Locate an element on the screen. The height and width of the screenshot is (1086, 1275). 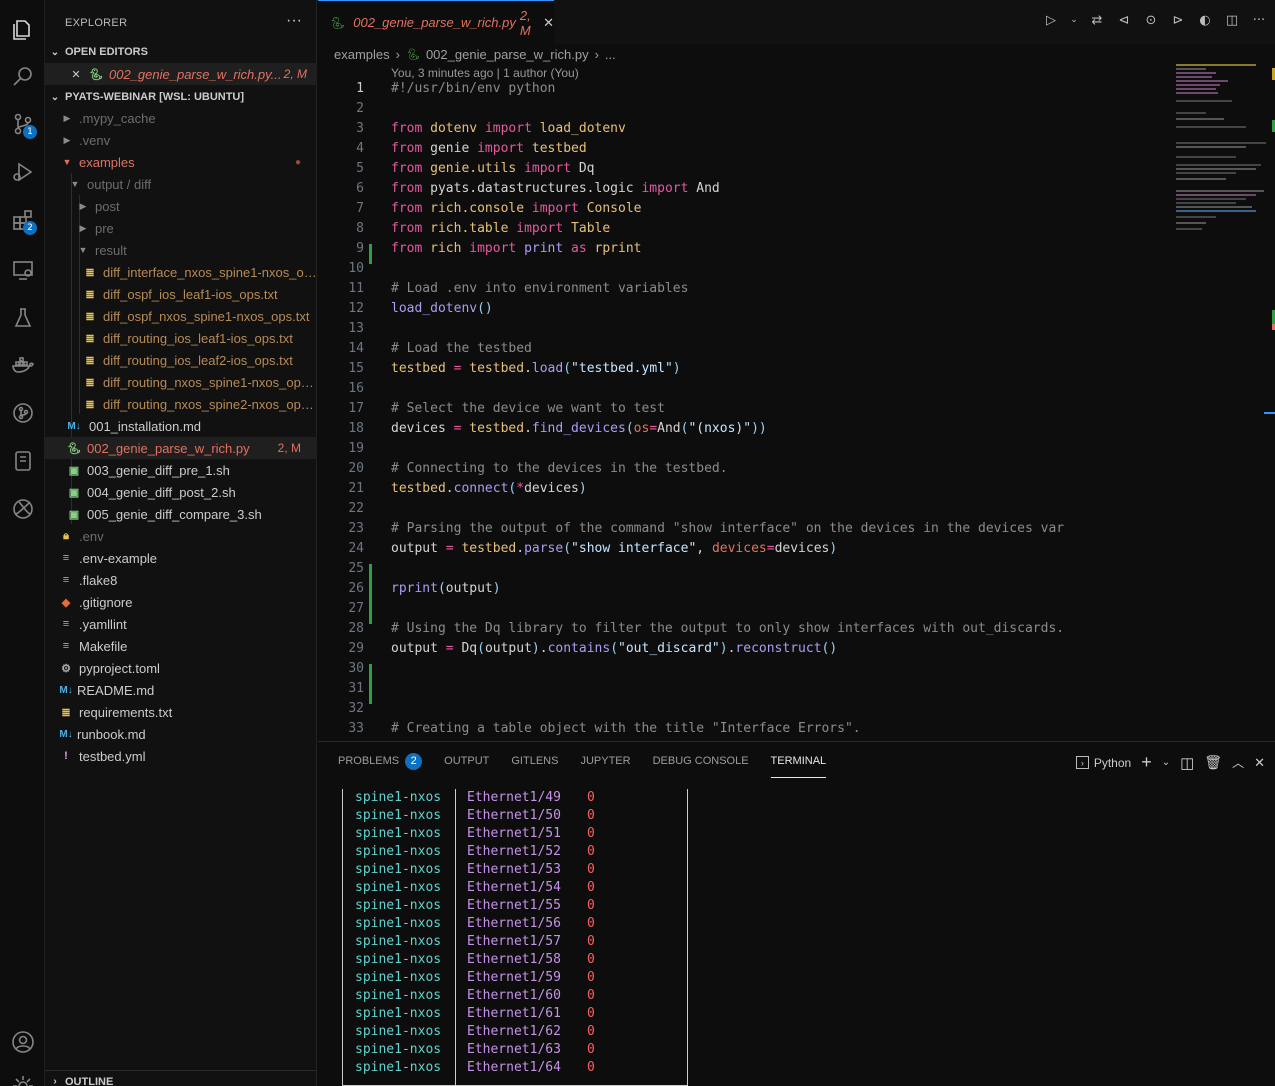
interface-cell: Ethernet1/57 is located at coordinates (514, 941).